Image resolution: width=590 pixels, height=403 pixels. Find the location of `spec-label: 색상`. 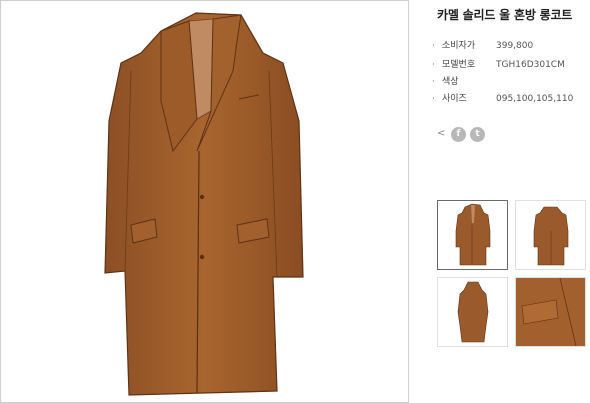

spec-label: 색상 is located at coordinates (450, 82).